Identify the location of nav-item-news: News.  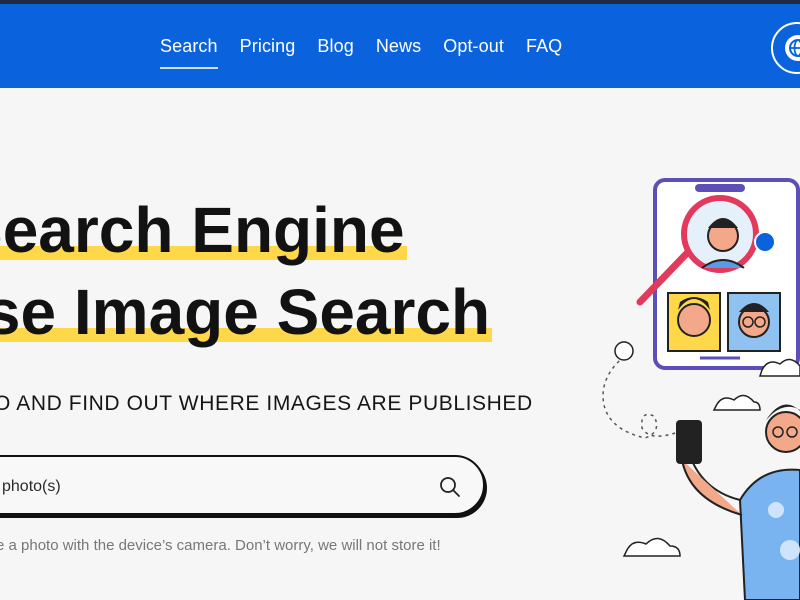
(398, 46).